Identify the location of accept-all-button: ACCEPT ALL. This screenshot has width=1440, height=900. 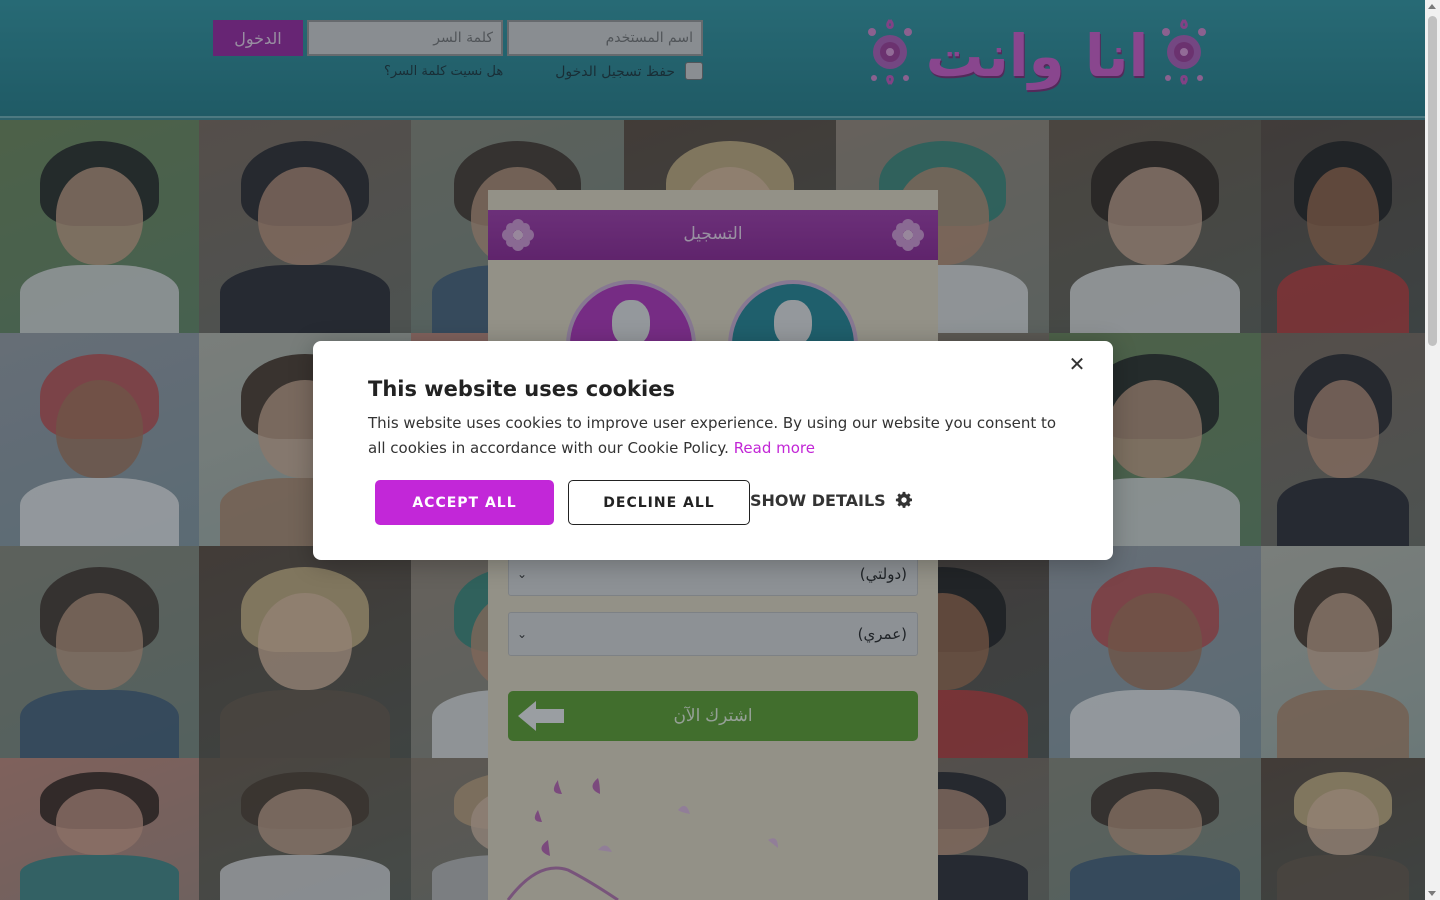
(464, 502).